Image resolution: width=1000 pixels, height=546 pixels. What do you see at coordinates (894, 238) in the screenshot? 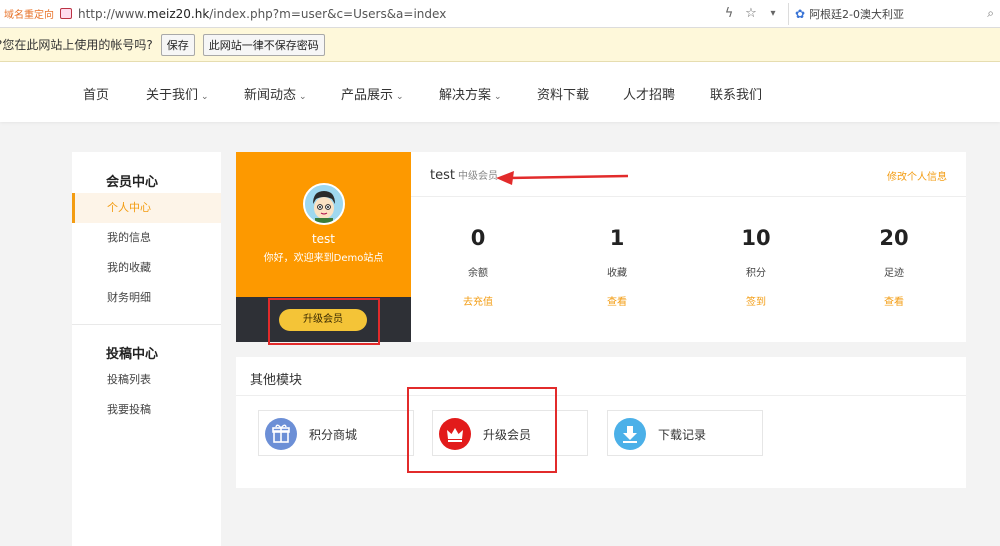
I see `stat-value: 20` at bounding box center [894, 238].